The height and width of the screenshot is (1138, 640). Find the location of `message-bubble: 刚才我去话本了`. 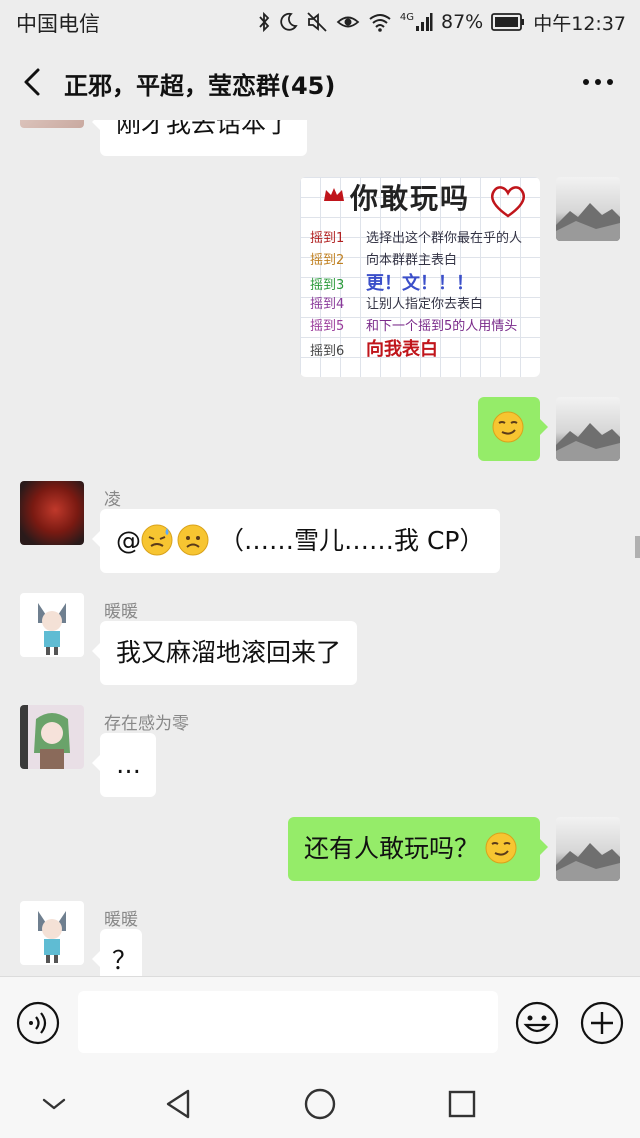

message-bubble: 刚才我去话本了 is located at coordinates (199, 138).